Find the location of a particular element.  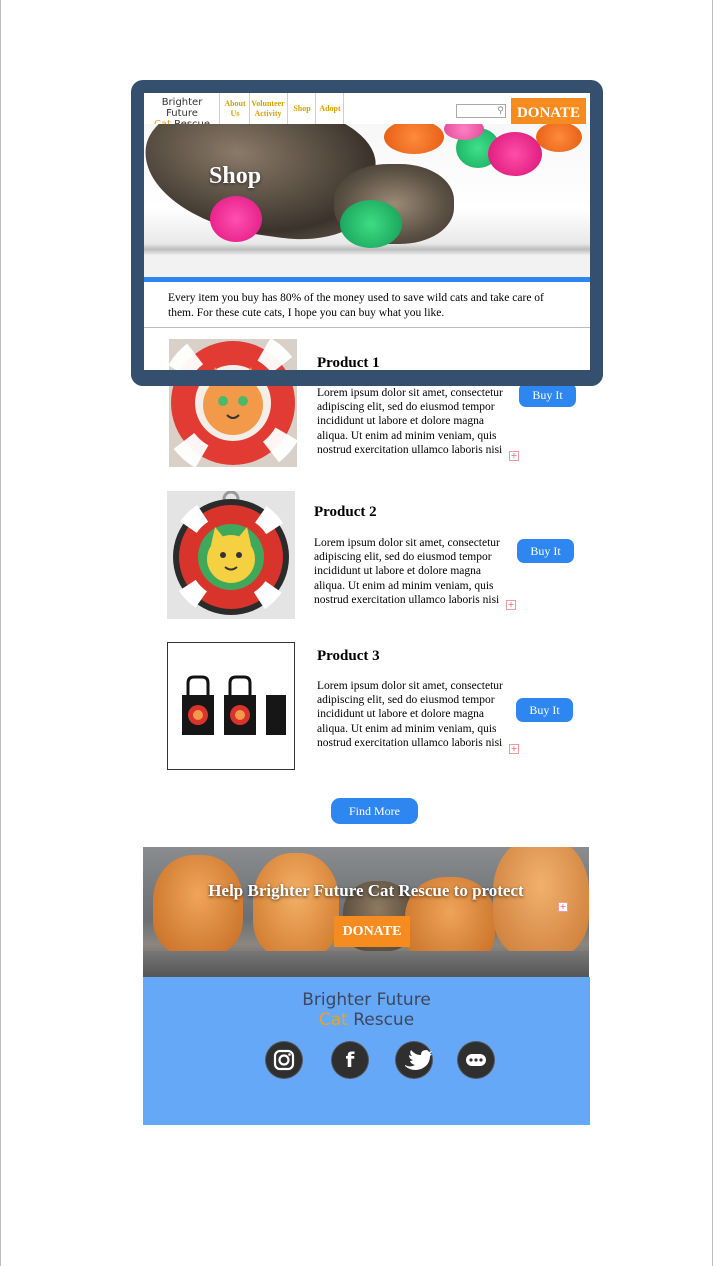

footer-logo: Brighter Future Cat Rescue is located at coordinates (366, 1010).